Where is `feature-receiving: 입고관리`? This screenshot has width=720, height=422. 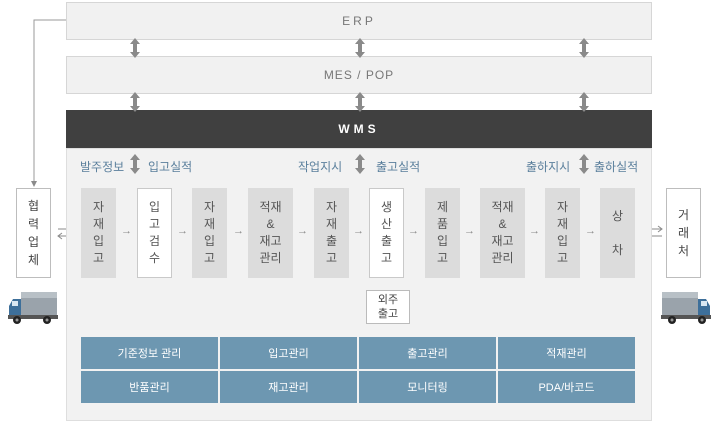 feature-receiving: 입고관리 is located at coordinates (288, 353).